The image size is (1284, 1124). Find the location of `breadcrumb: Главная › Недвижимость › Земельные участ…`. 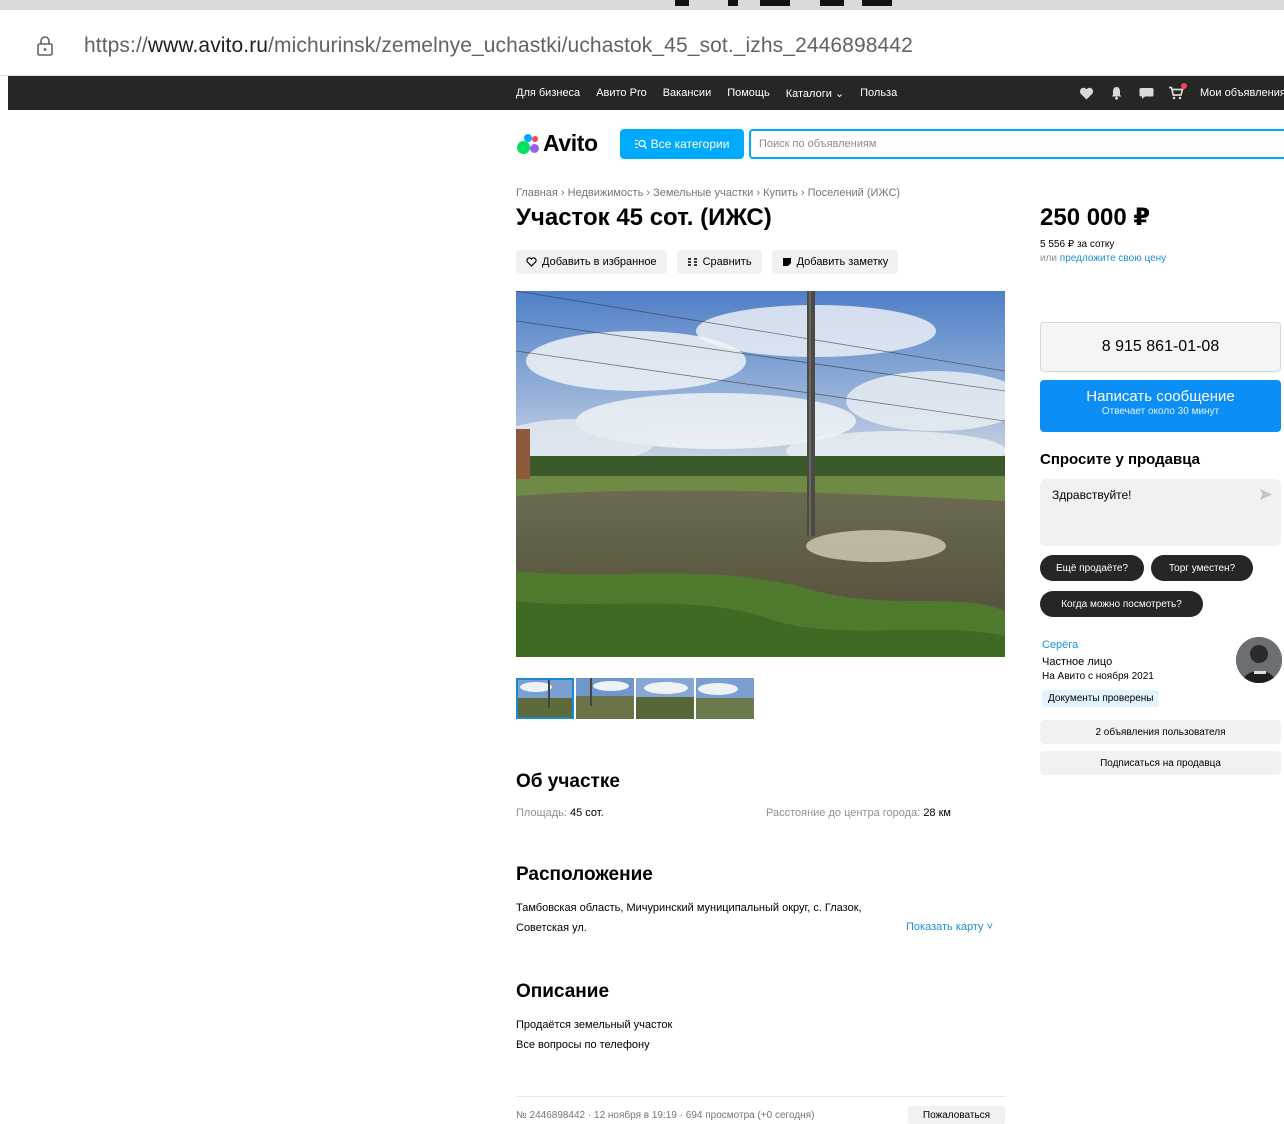

breadcrumb: Главная › Недвижимость › Земельные участ… is located at coordinates (708, 193).